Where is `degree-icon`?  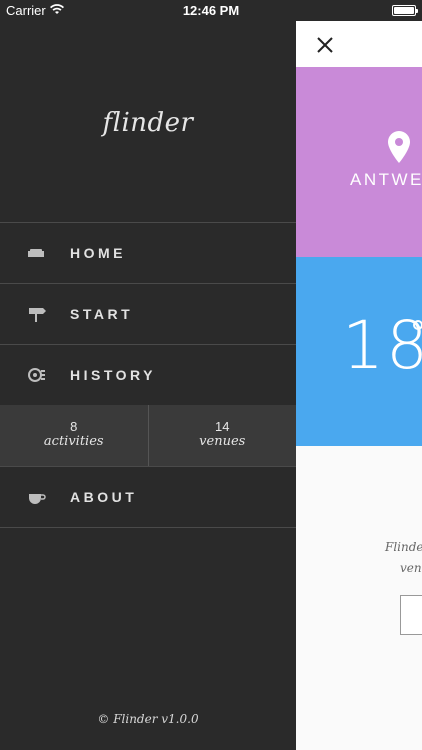
degree-icon is located at coordinates (417, 325).